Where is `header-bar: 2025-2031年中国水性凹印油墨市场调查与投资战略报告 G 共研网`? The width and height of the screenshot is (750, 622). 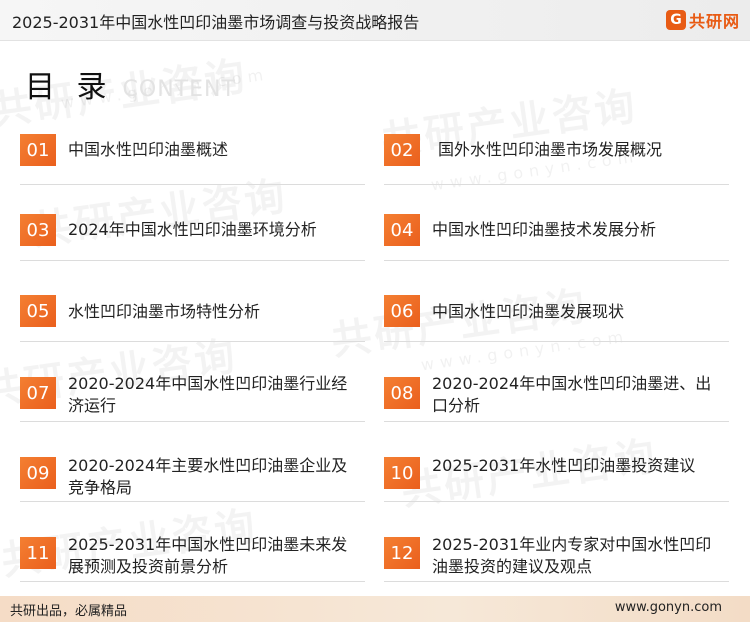 header-bar: 2025-2031年中国水性凹印油墨市场调查与投资战略报告 G 共研网 is located at coordinates (375, 20).